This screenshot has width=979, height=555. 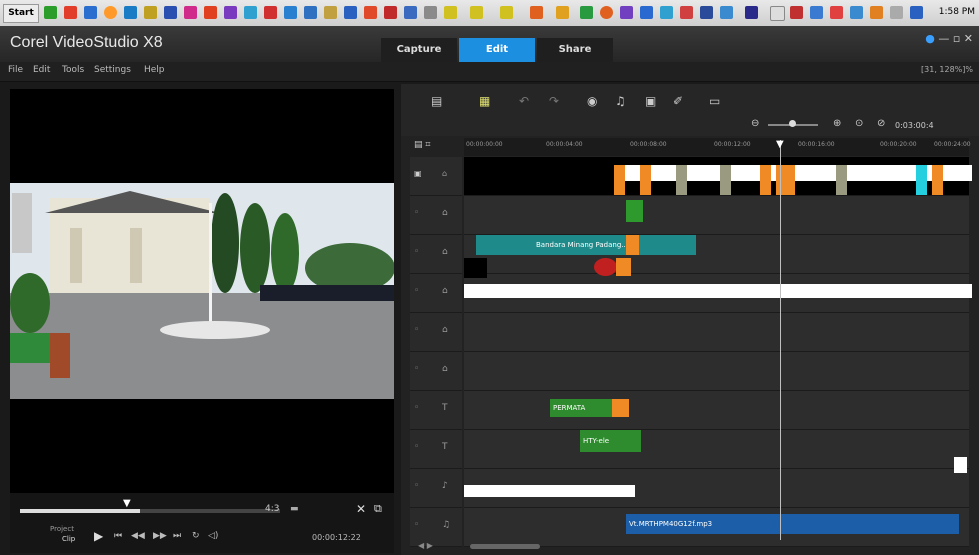 What do you see at coordinates (714, 101) in the screenshot?
I see `subtitle-editor-icon: ▭` at bounding box center [714, 101].